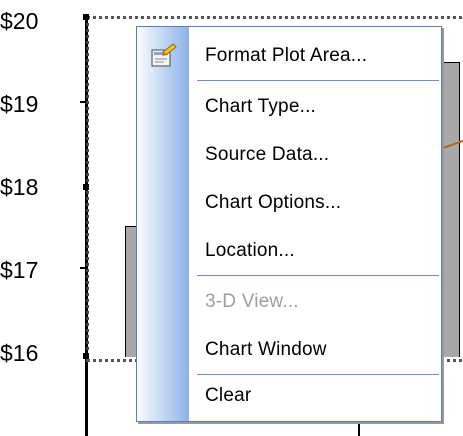 This screenshot has width=463, height=436. Describe the element at coordinates (19, 187) in the screenshot. I see `y-tick-label: $18` at that location.